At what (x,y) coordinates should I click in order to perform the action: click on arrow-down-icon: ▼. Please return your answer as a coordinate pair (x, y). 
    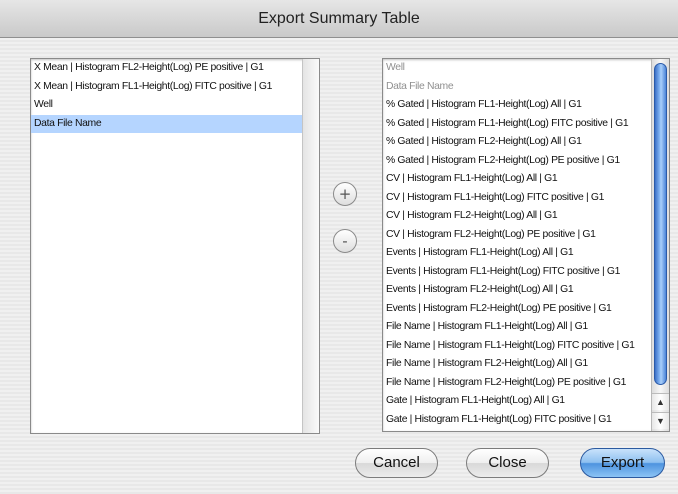
    Looking at the image, I should click on (660, 420).